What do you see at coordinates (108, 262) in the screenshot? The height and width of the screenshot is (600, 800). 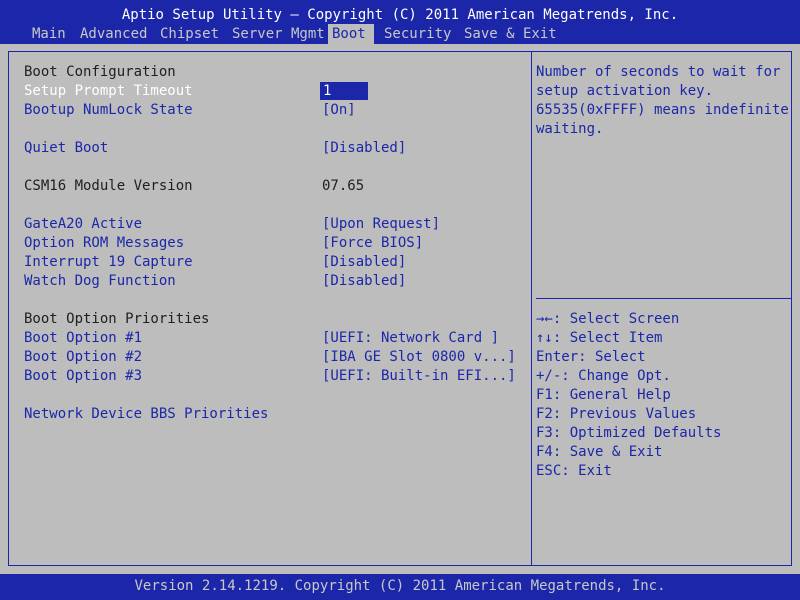 I see `interrupt-19-label: Interrupt 19 Capture` at bounding box center [108, 262].